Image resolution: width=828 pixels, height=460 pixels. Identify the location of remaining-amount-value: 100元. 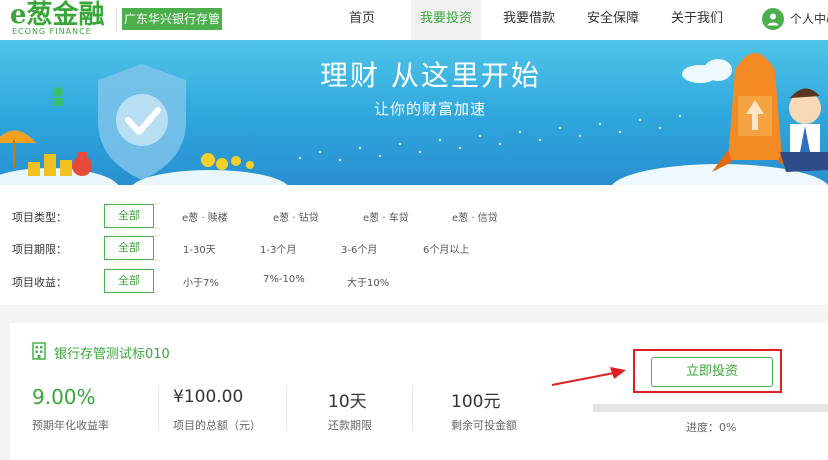
(476, 402).